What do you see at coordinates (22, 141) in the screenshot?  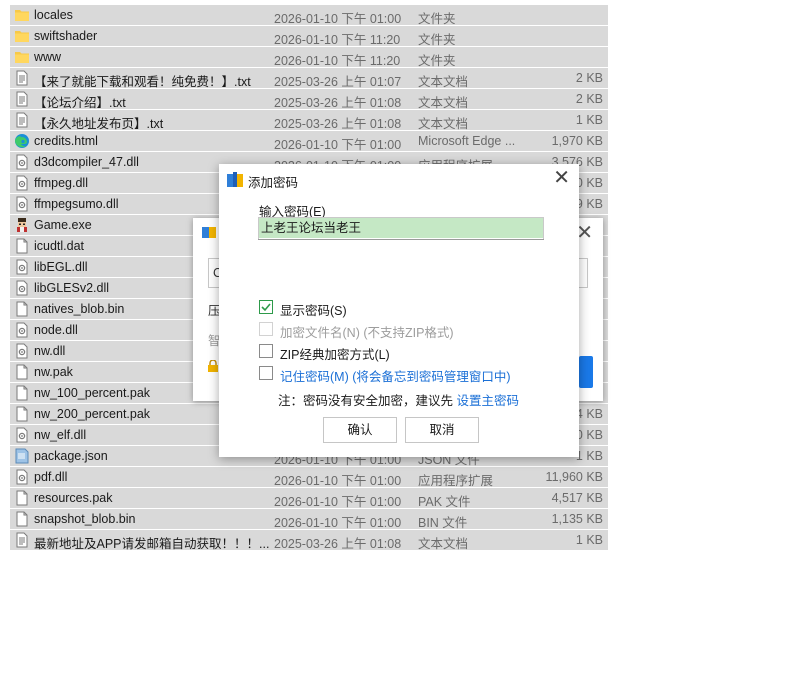 I see `edge-browser-icon` at bounding box center [22, 141].